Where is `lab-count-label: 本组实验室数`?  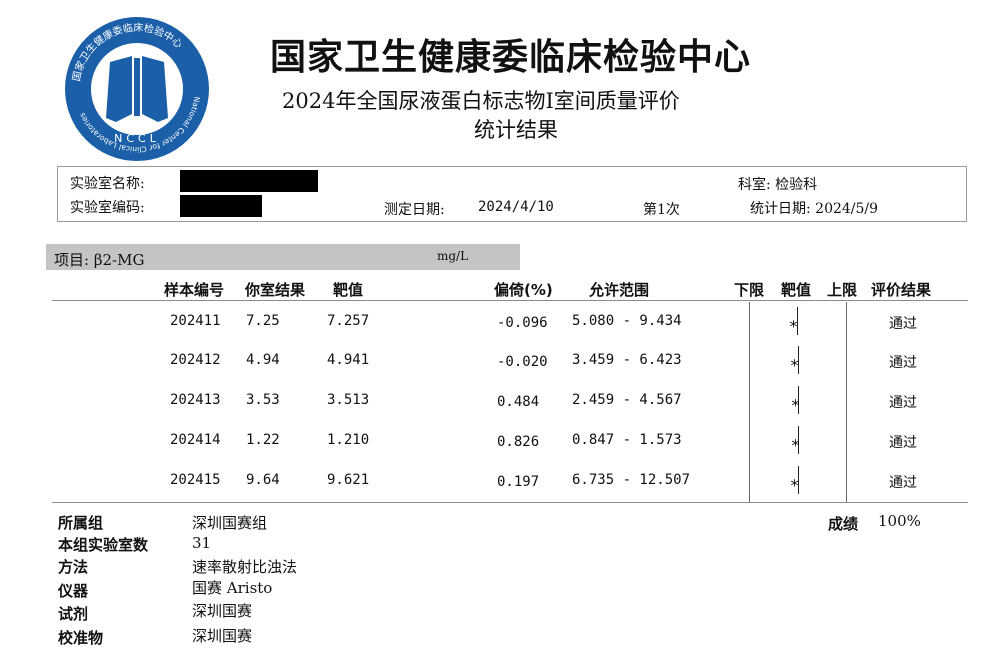
lab-count-label: 本组实验室数 is located at coordinates (103, 545).